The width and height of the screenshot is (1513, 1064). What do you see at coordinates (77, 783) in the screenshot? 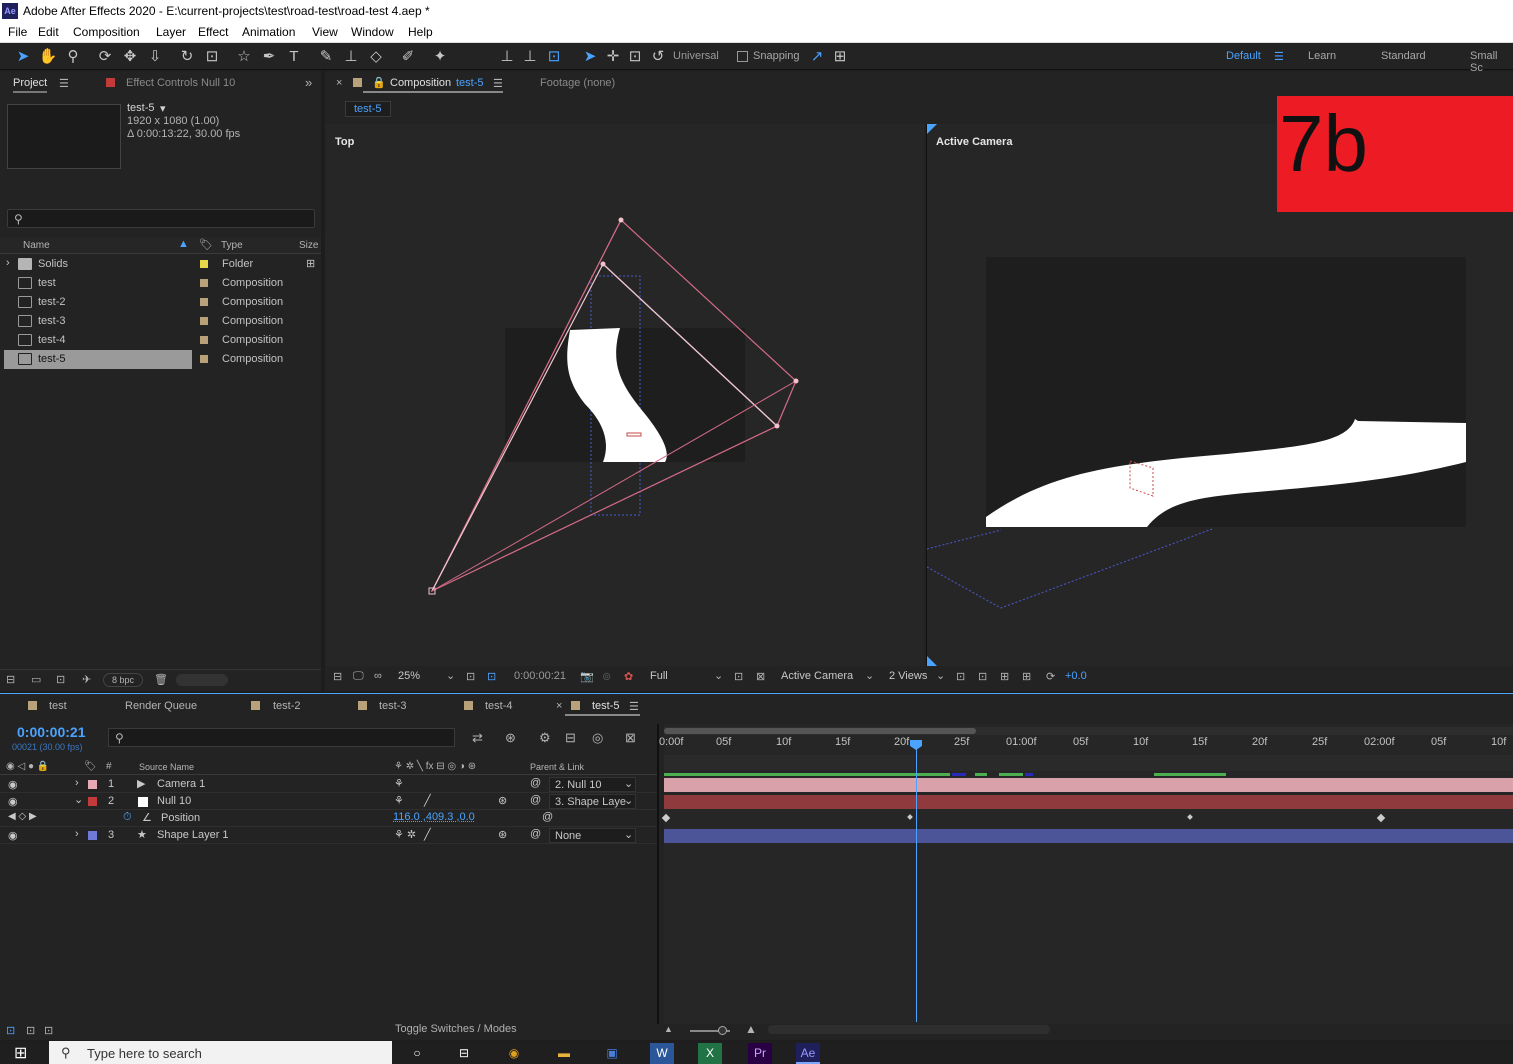
I see `expand-arrow-icon: ›` at bounding box center [77, 783].